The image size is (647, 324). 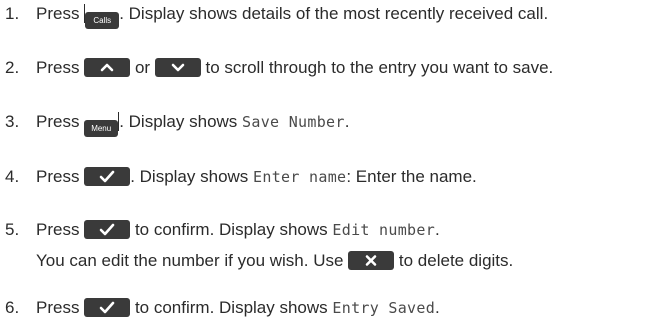 What do you see at coordinates (107, 67) in the screenshot?
I see `up-arrow-icon` at bounding box center [107, 67].